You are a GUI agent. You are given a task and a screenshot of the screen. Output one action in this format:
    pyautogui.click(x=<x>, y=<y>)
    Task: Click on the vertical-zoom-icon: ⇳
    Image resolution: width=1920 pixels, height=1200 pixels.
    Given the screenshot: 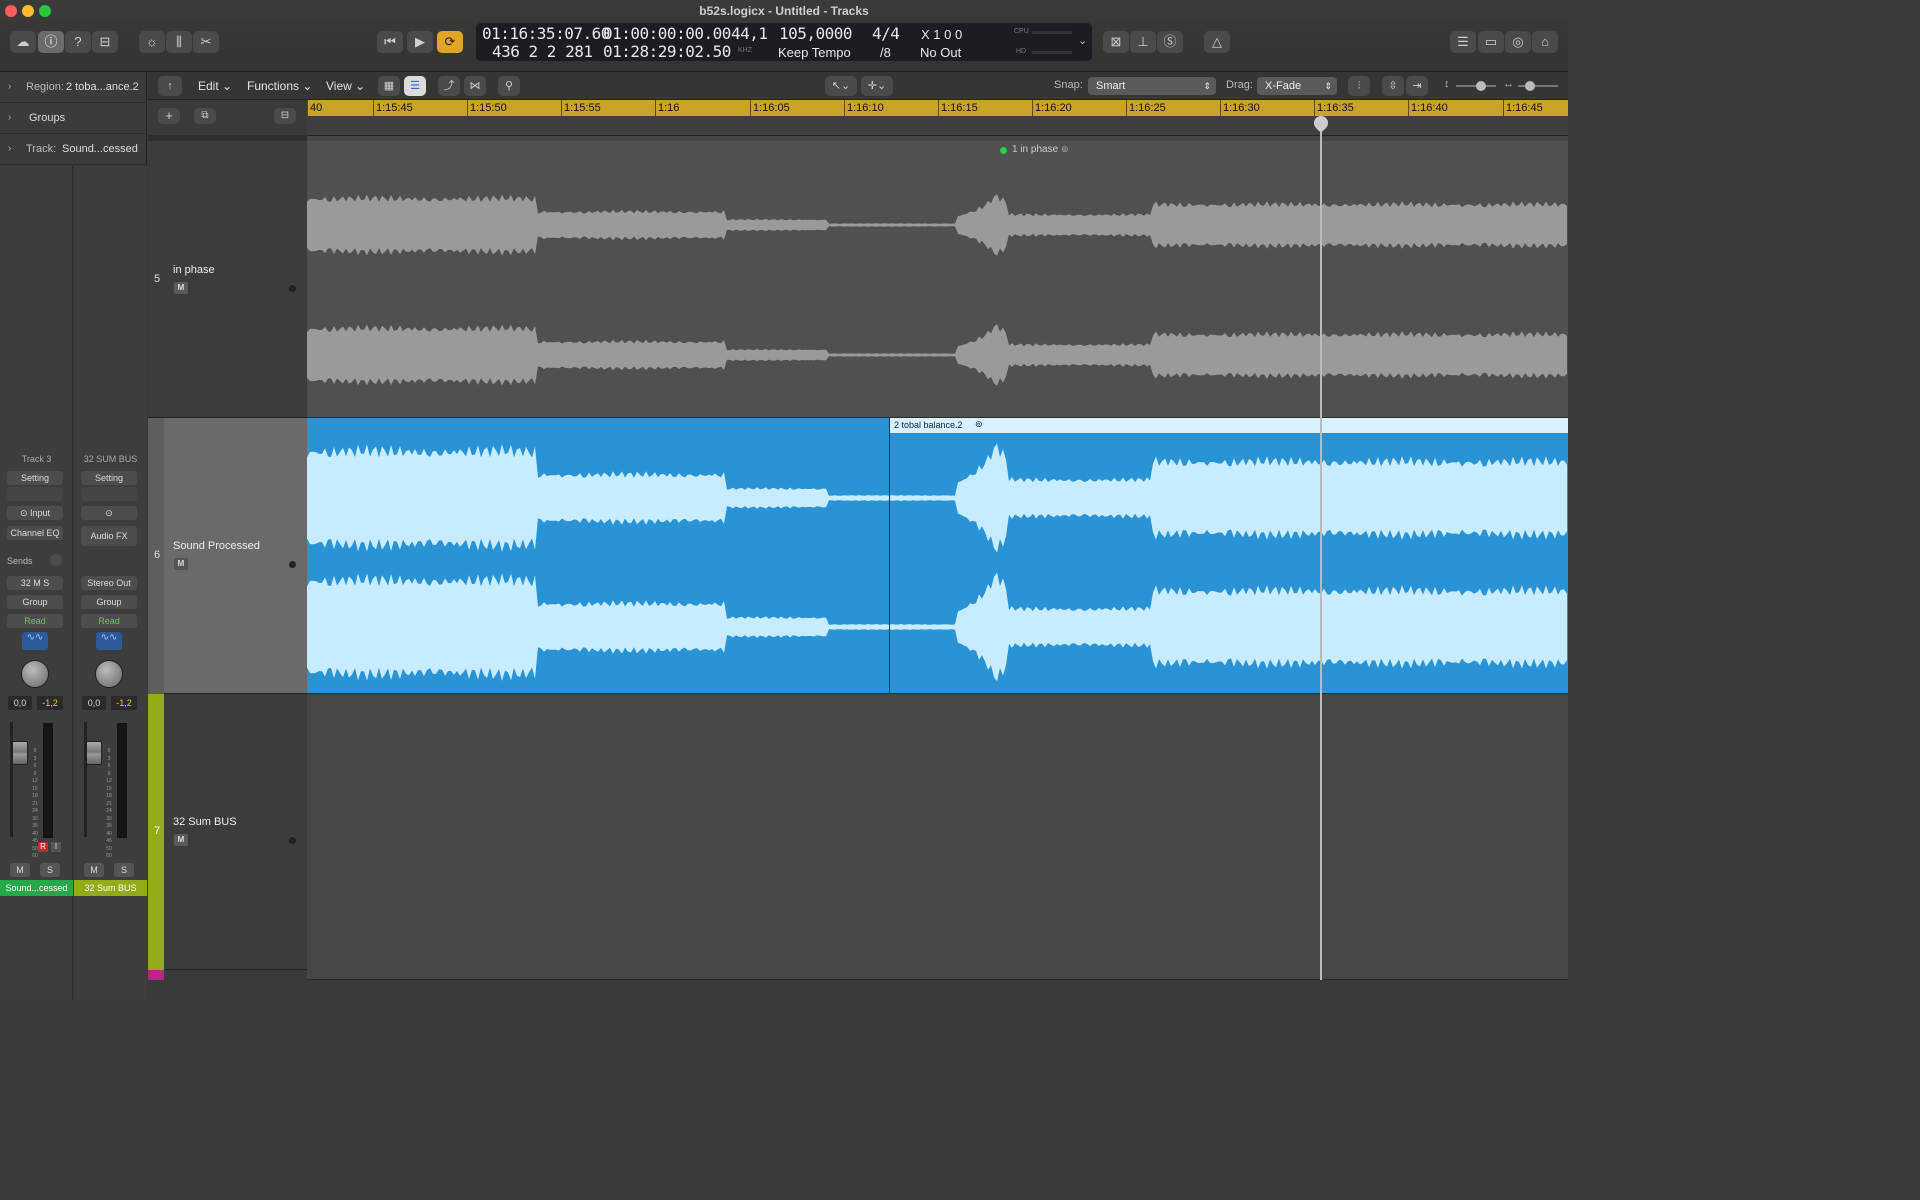 What is the action you would take?
    pyautogui.click(x=1393, y=86)
    